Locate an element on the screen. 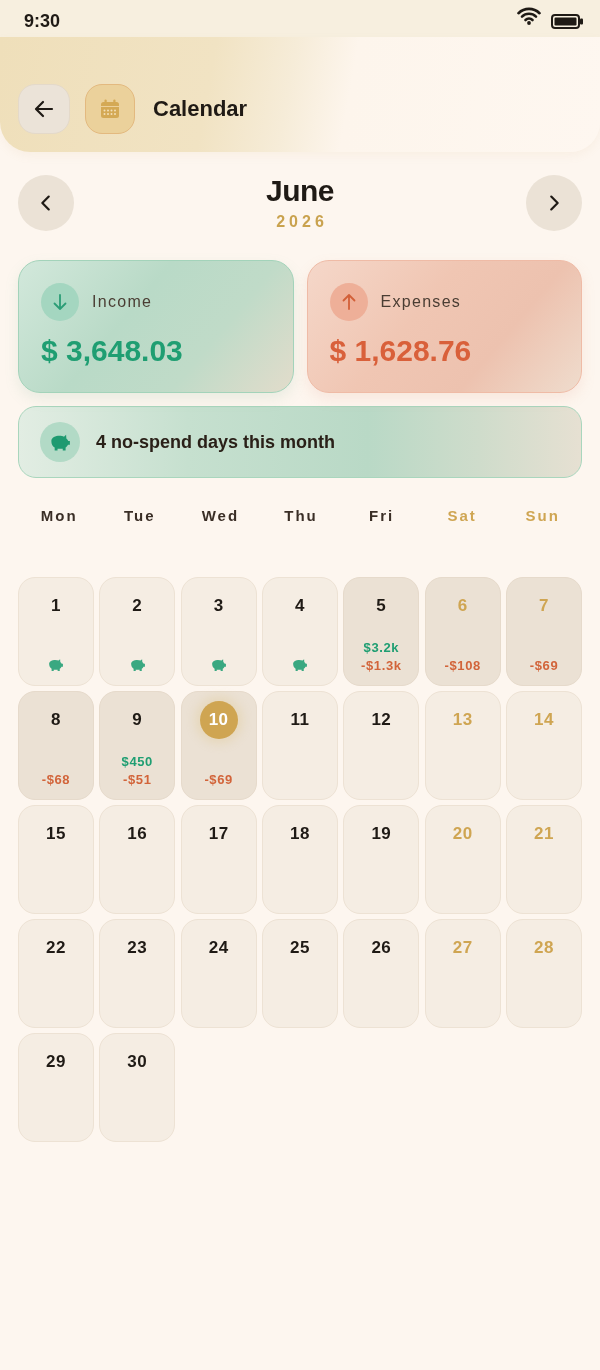 The width and height of the screenshot is (600, 1370). day-expense: -$108 is located at coordinates (462, 666).